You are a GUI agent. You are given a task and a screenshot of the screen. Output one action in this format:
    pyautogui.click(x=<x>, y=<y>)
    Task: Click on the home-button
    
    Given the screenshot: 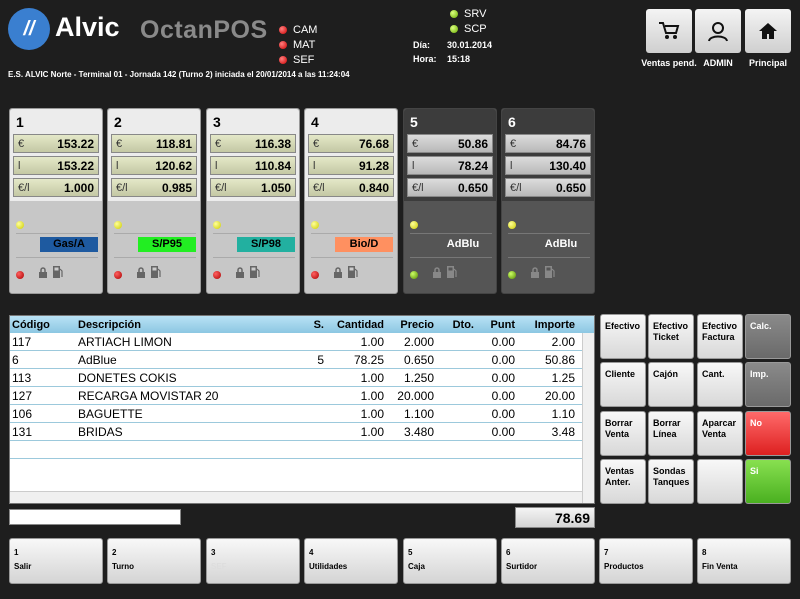 What is the action you would take?
    pyautogui.click(x=768, y=31)
    